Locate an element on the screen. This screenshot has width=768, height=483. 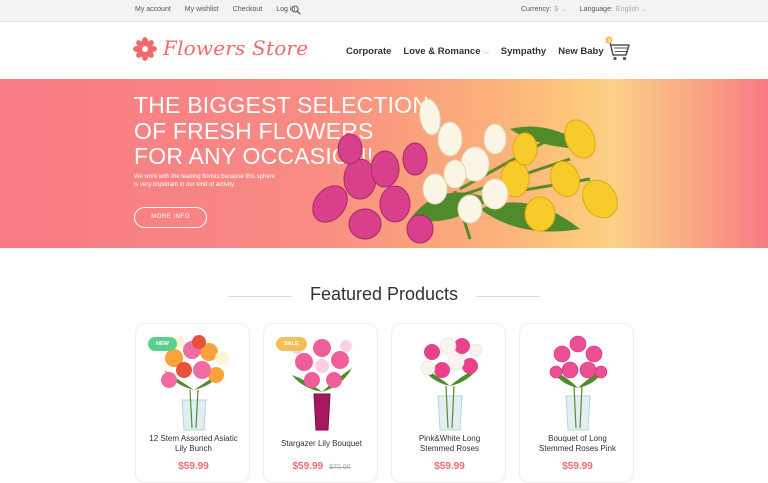
my-wishlist-link: My wishlist is located at coordinates (202, 9).